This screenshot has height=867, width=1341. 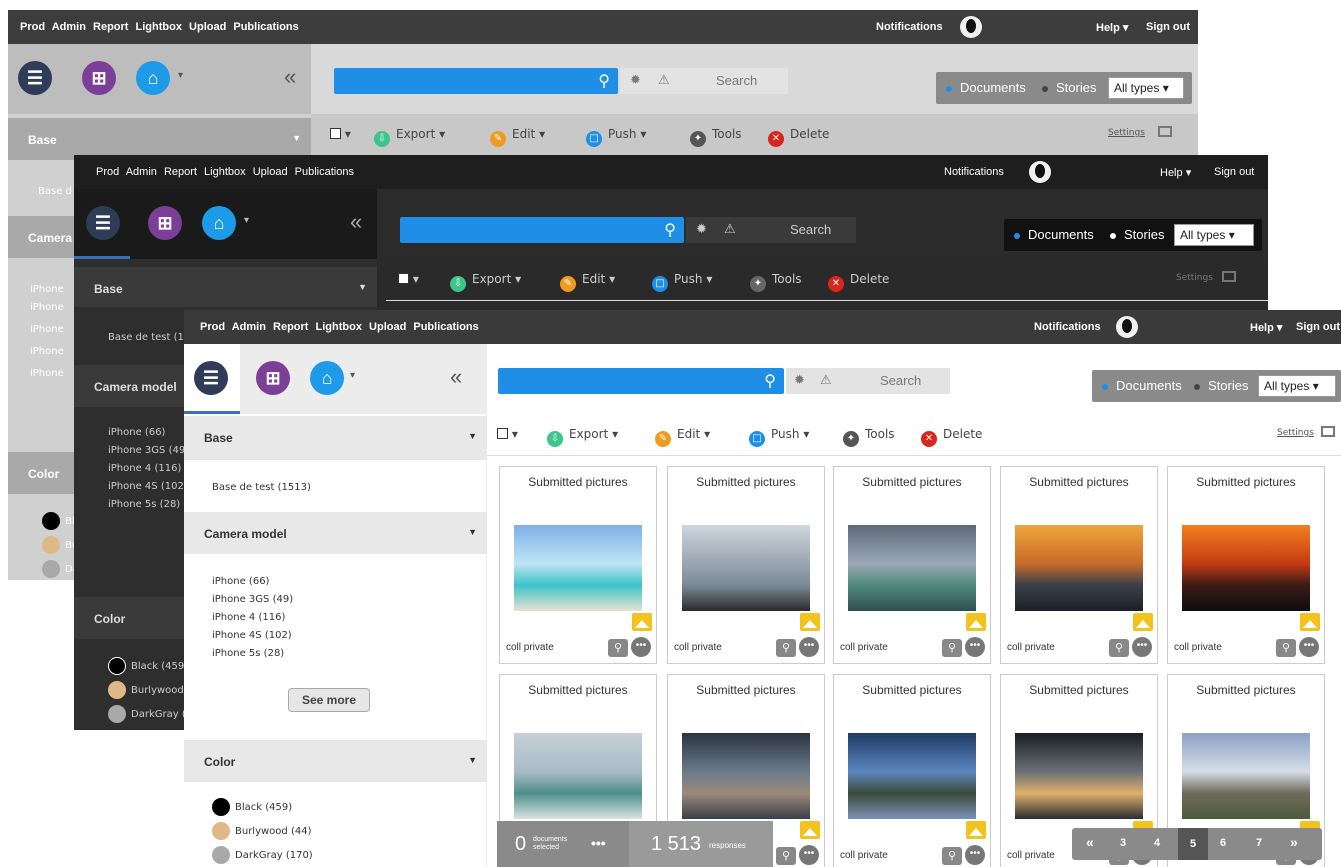 I want to click on pager-last-button: », so click(x=1294, y=842).